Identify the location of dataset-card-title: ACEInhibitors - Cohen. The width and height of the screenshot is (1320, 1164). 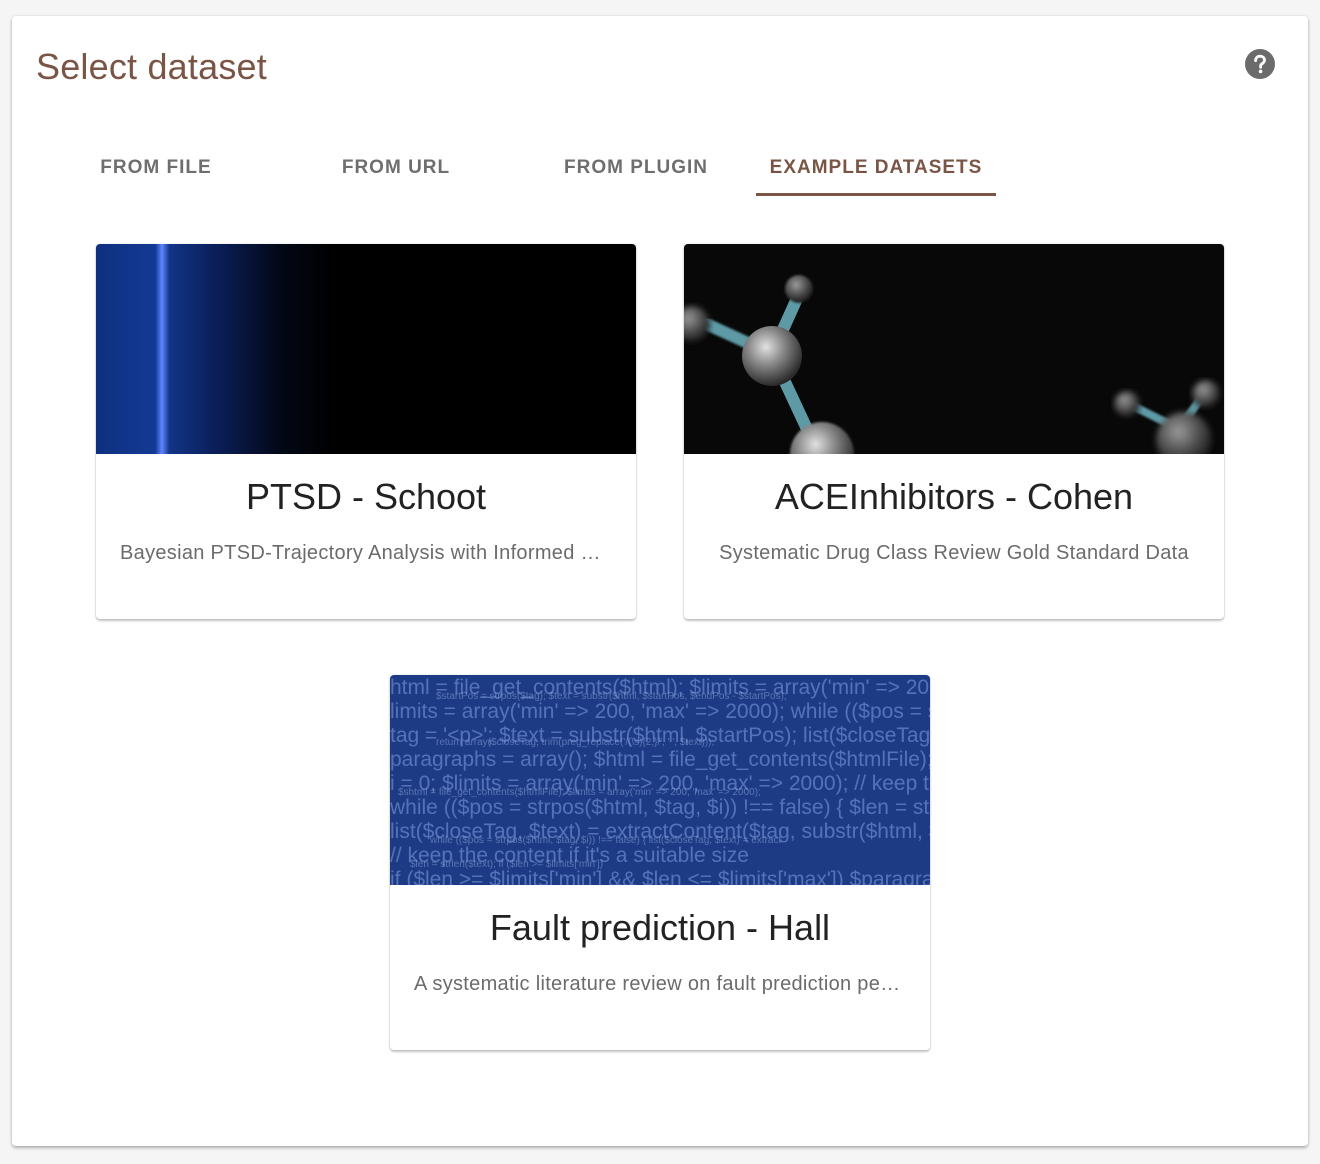
(954, 496).